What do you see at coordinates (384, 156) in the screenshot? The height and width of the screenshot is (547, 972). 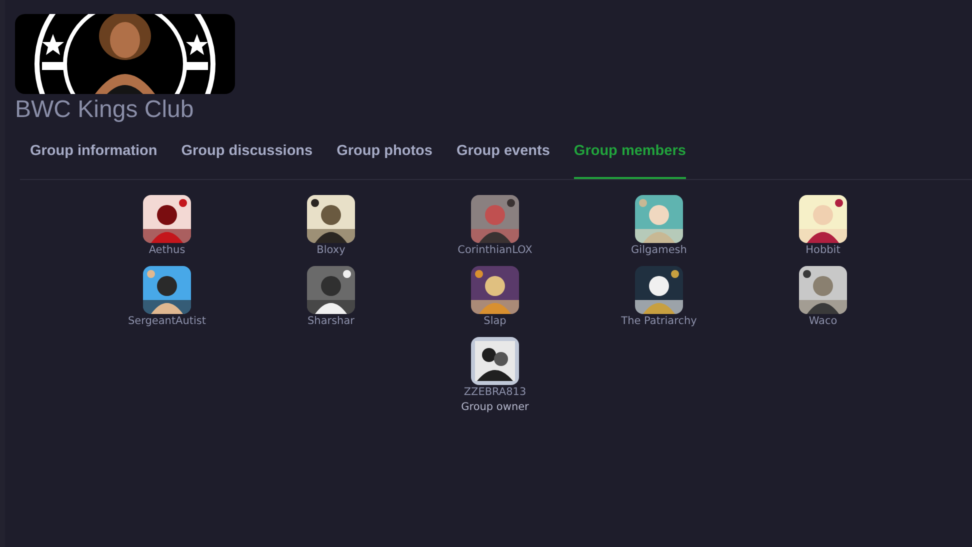 I see `tab: Group photos` at bounding box center [384, 156].